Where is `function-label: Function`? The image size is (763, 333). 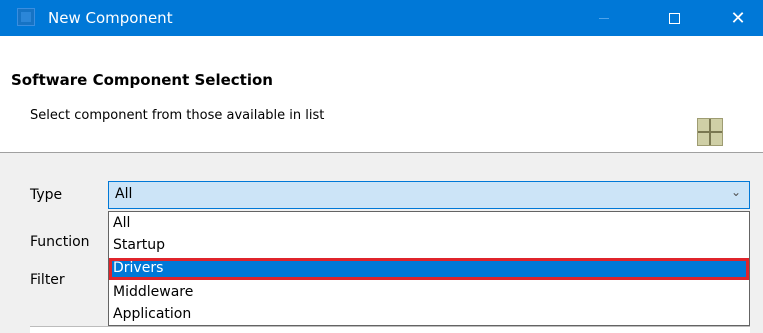
function-label: Function is located at coordinates (60, 242).